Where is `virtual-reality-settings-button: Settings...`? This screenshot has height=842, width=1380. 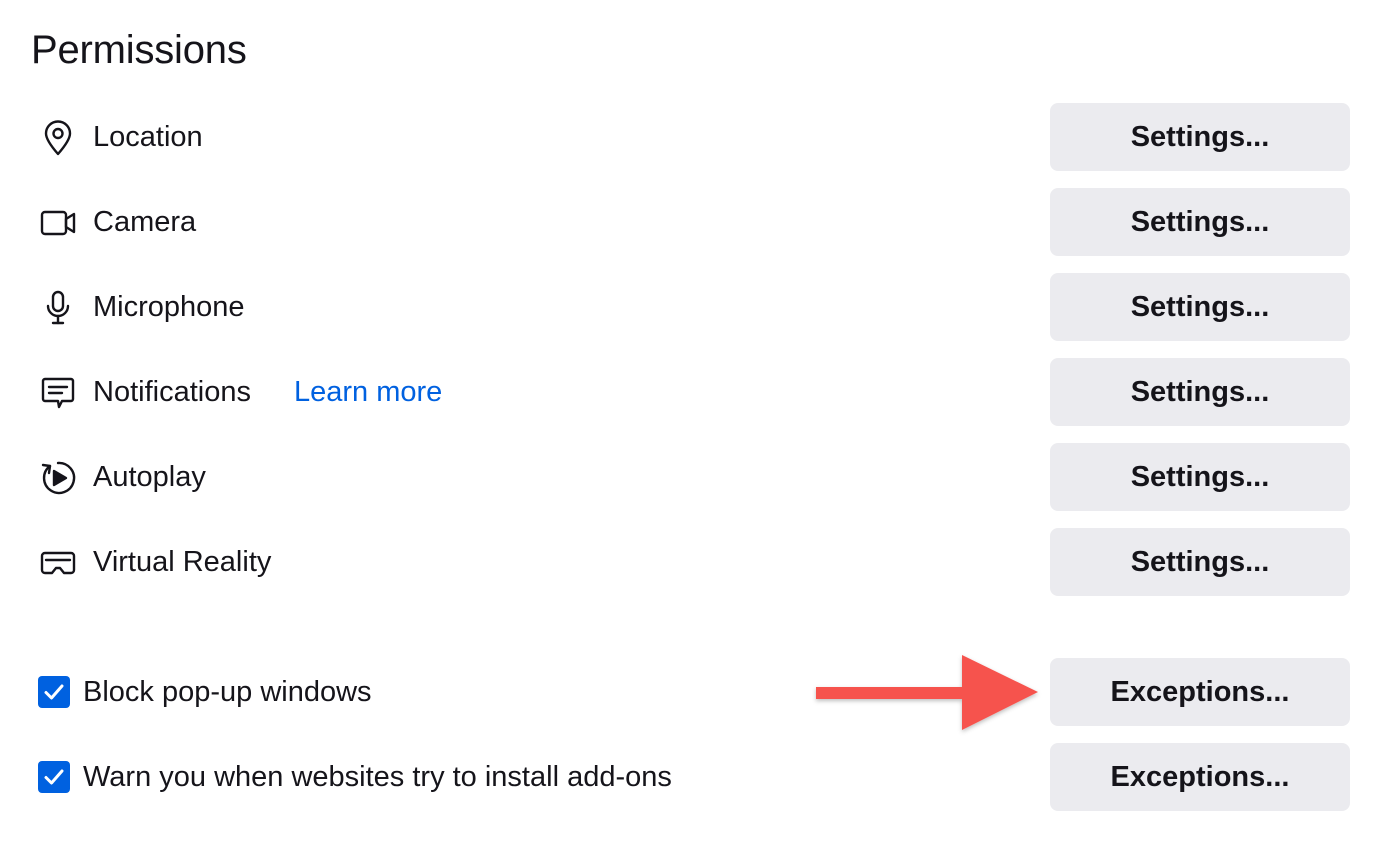 virtual-reality-settings-button: Settings... is located at coordinates (1200, 562).